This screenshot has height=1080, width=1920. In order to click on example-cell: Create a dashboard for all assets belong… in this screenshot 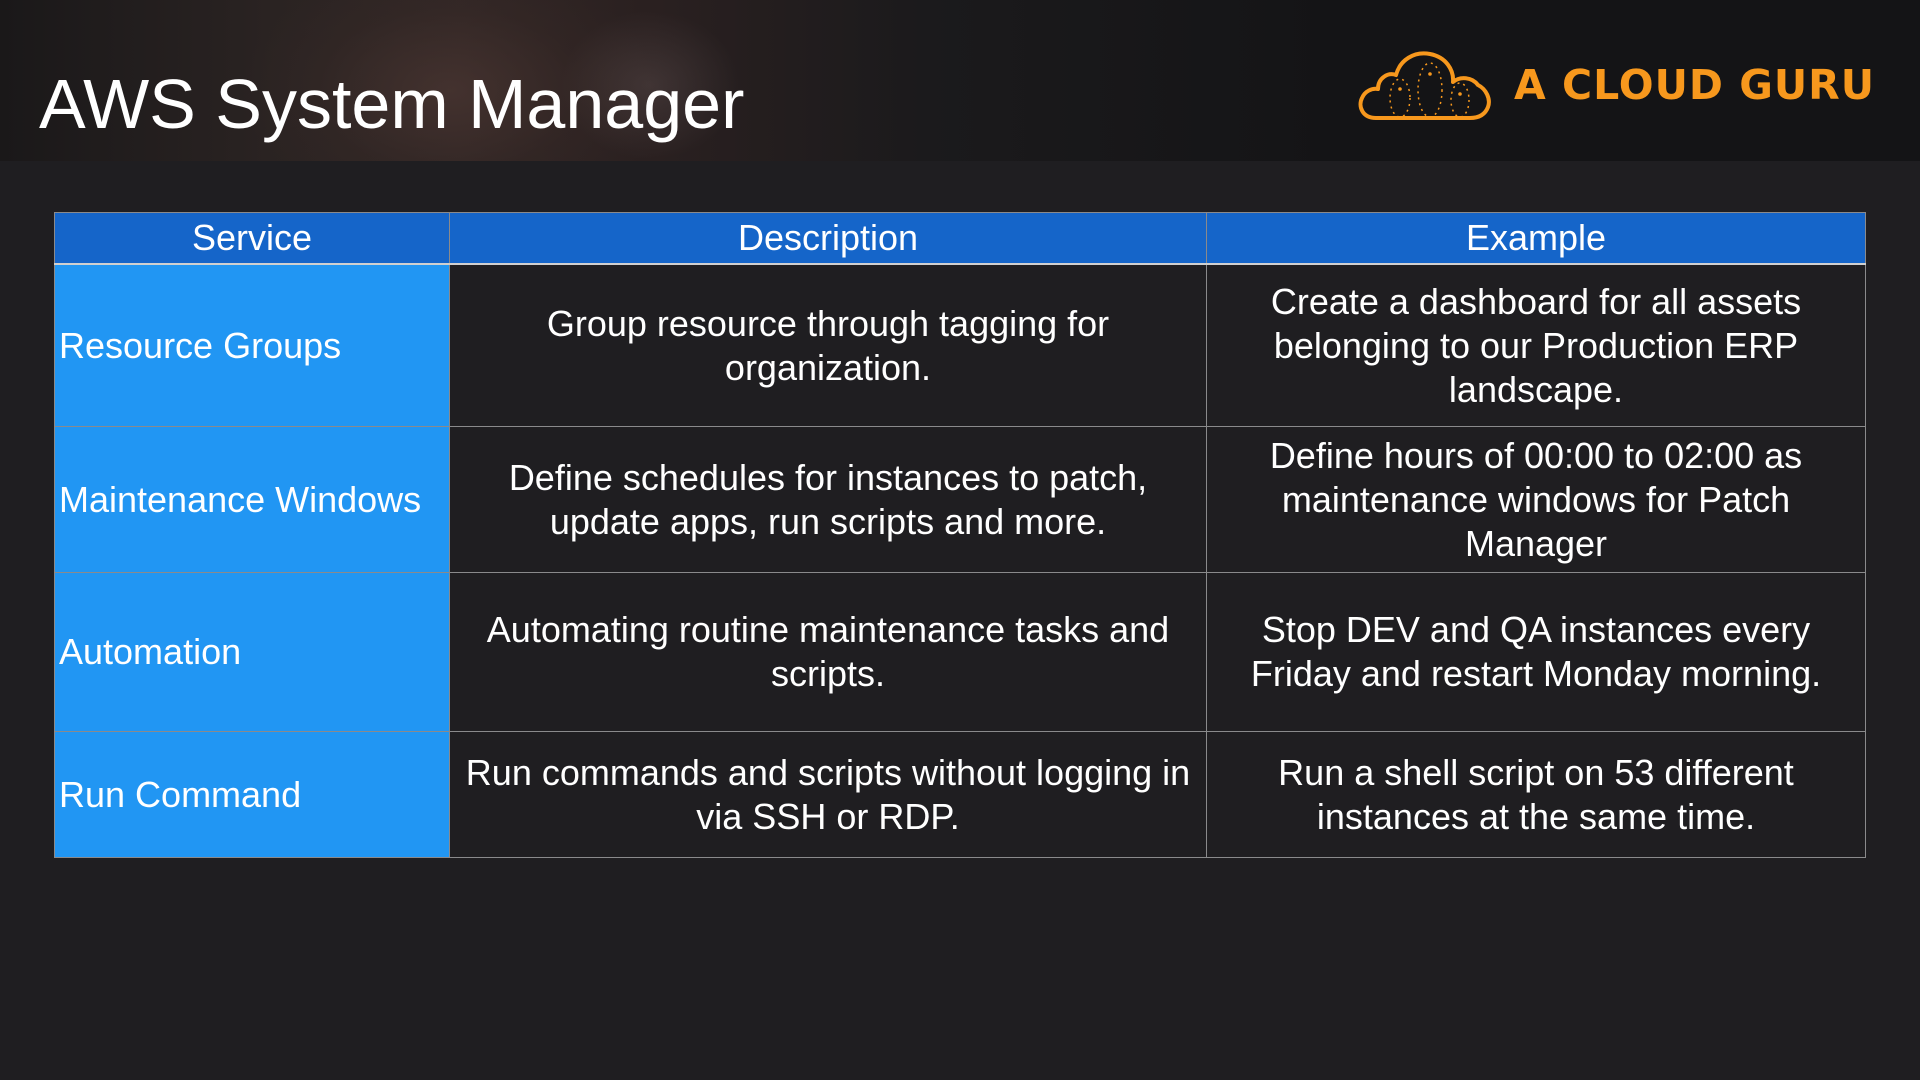, I will do `click(1536, 345)`.